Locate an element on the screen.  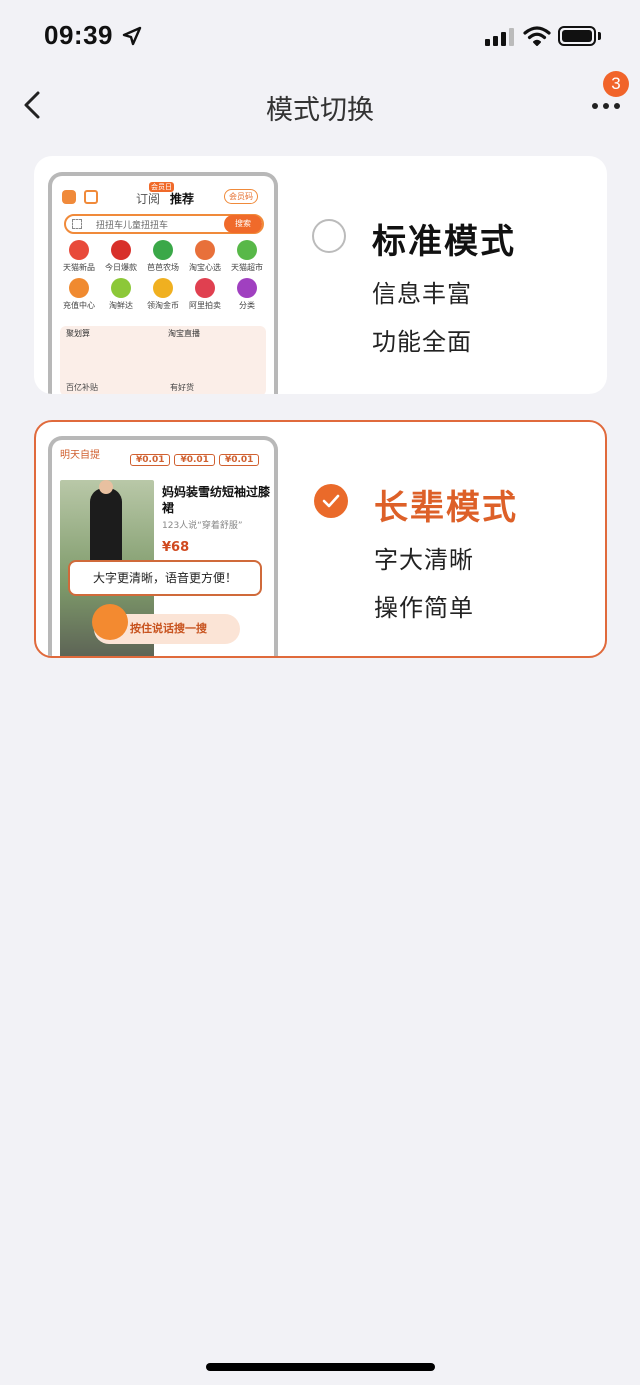
status-bar: 09:39 is located at coordinates (320, 35).